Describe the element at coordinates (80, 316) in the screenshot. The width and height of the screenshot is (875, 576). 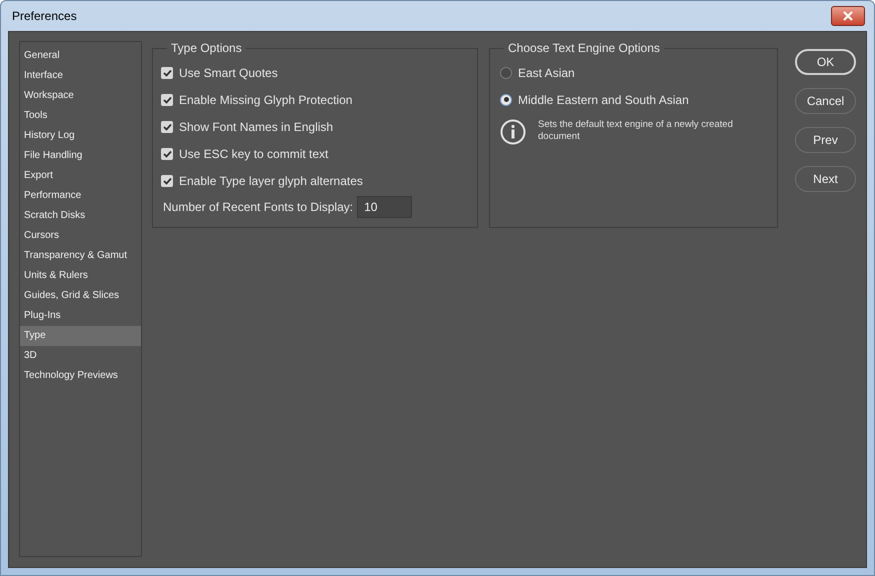
I see `sidebar-item: Plug-Ins` at that location.